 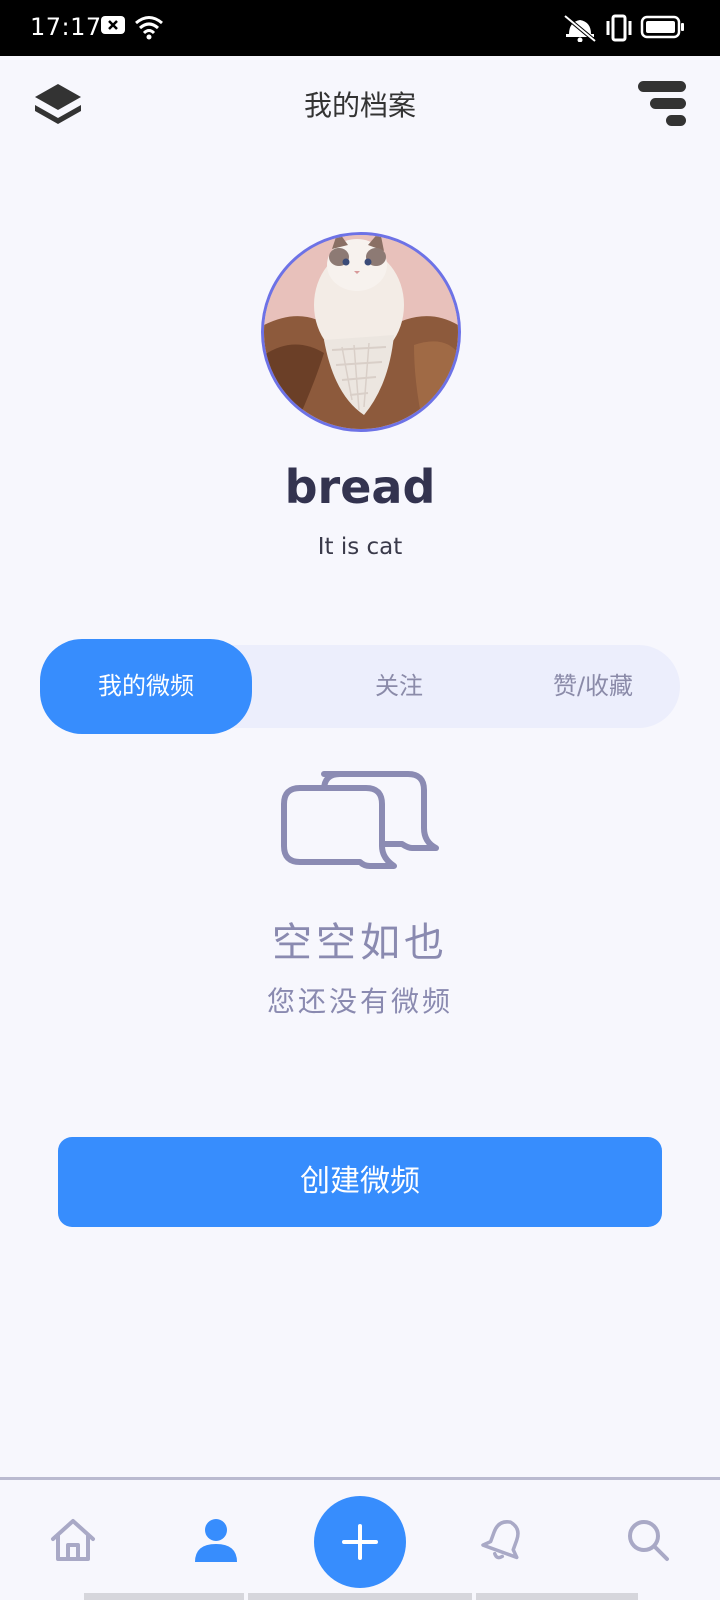 I want to click on empty-state-title: 空空如也, so click(x=360, y=943).